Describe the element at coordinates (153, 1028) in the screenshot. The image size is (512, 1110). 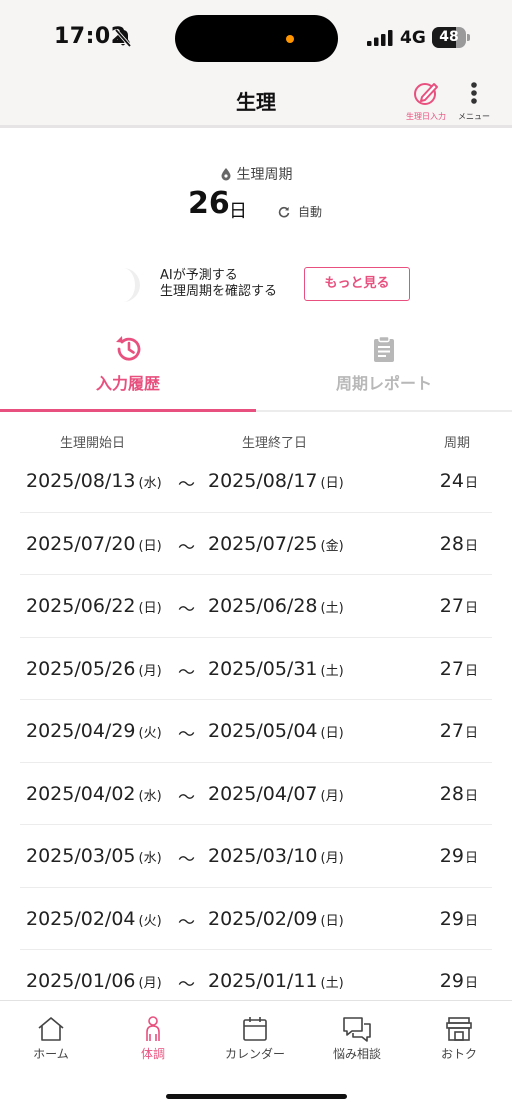
I see `body-icon` at that location.